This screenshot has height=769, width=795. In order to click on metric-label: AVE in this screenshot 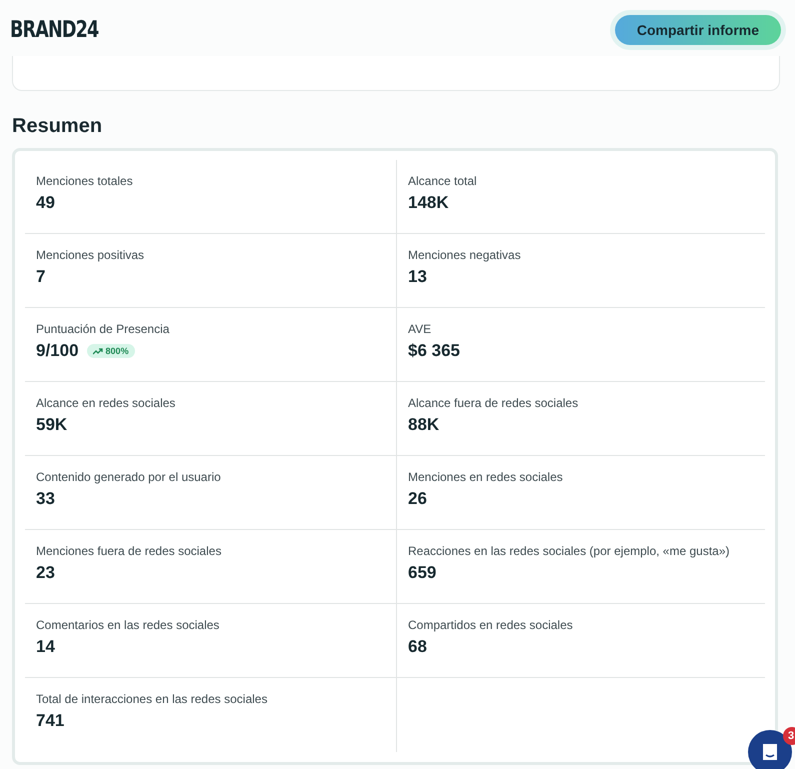, I will do `click(420, 329)`.